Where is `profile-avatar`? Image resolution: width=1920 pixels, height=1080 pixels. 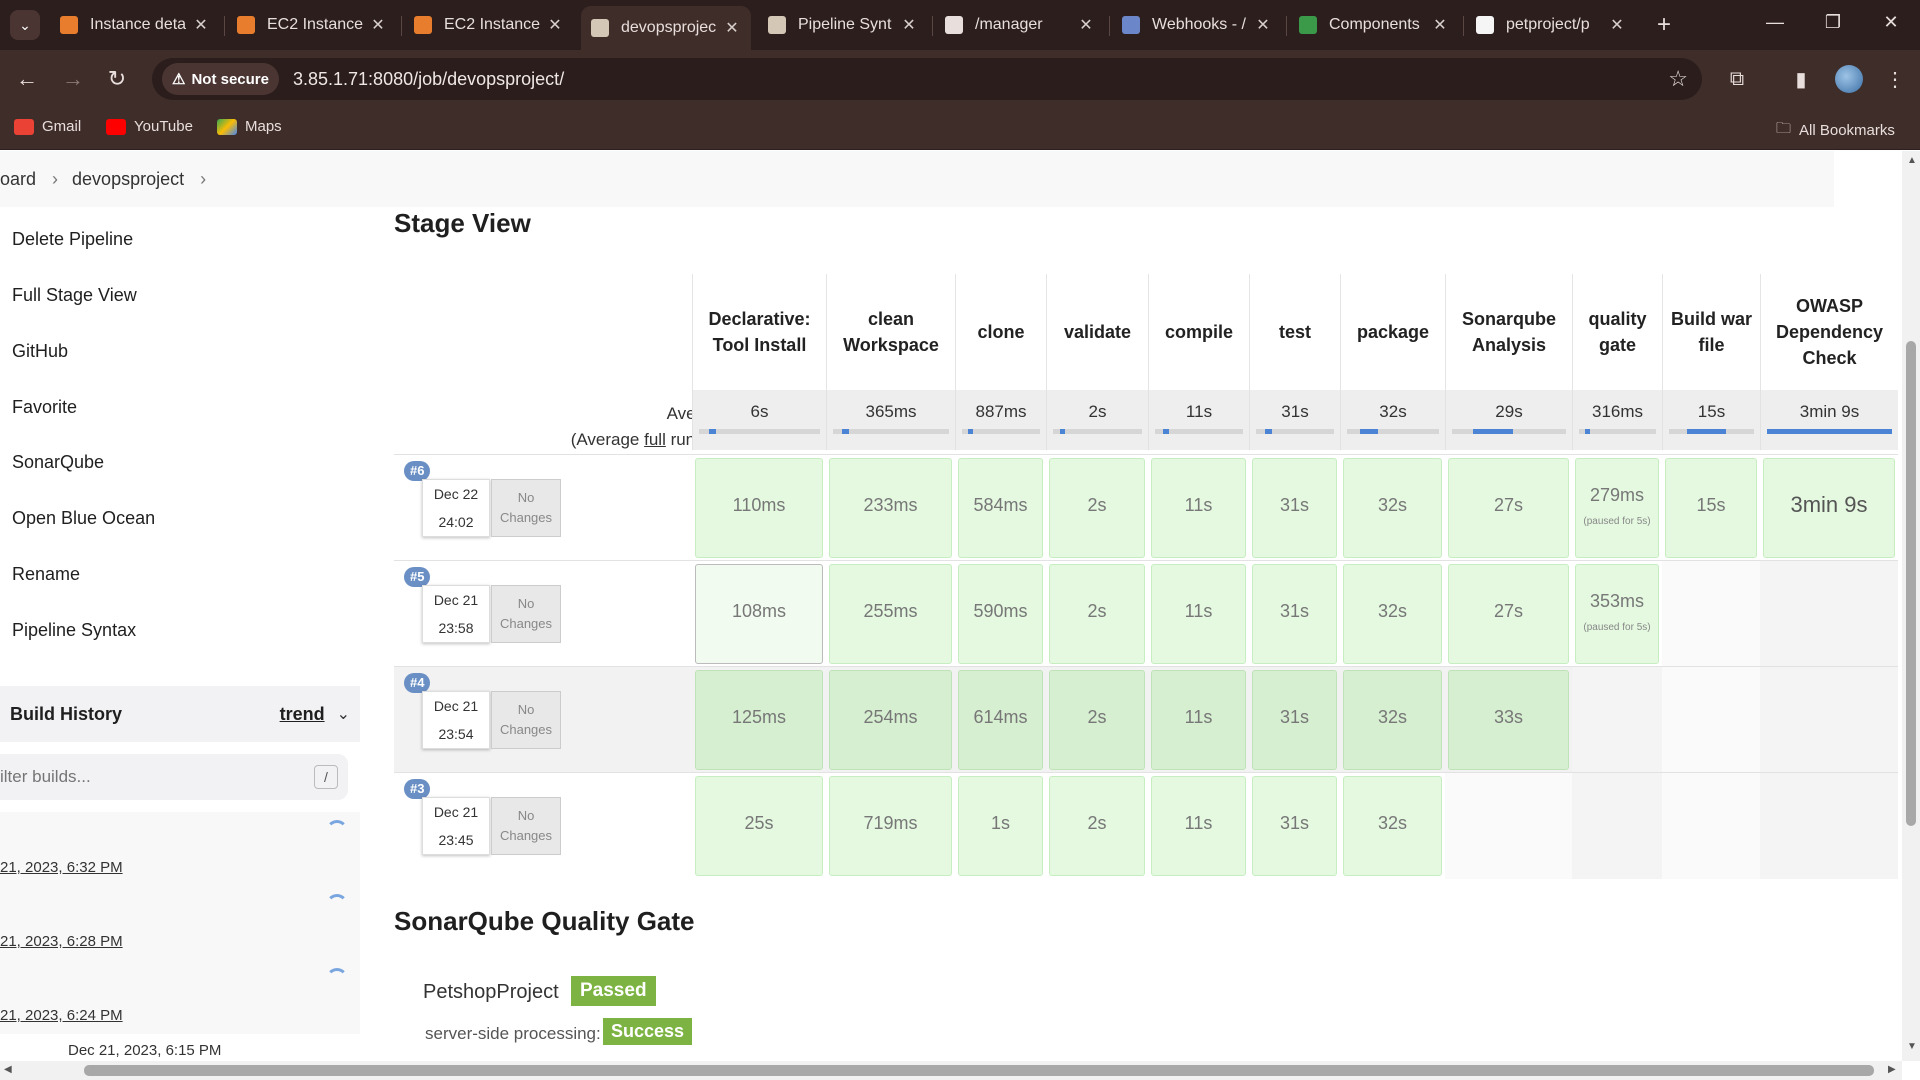
profile-avatar is located at coordinates (1849, 79).